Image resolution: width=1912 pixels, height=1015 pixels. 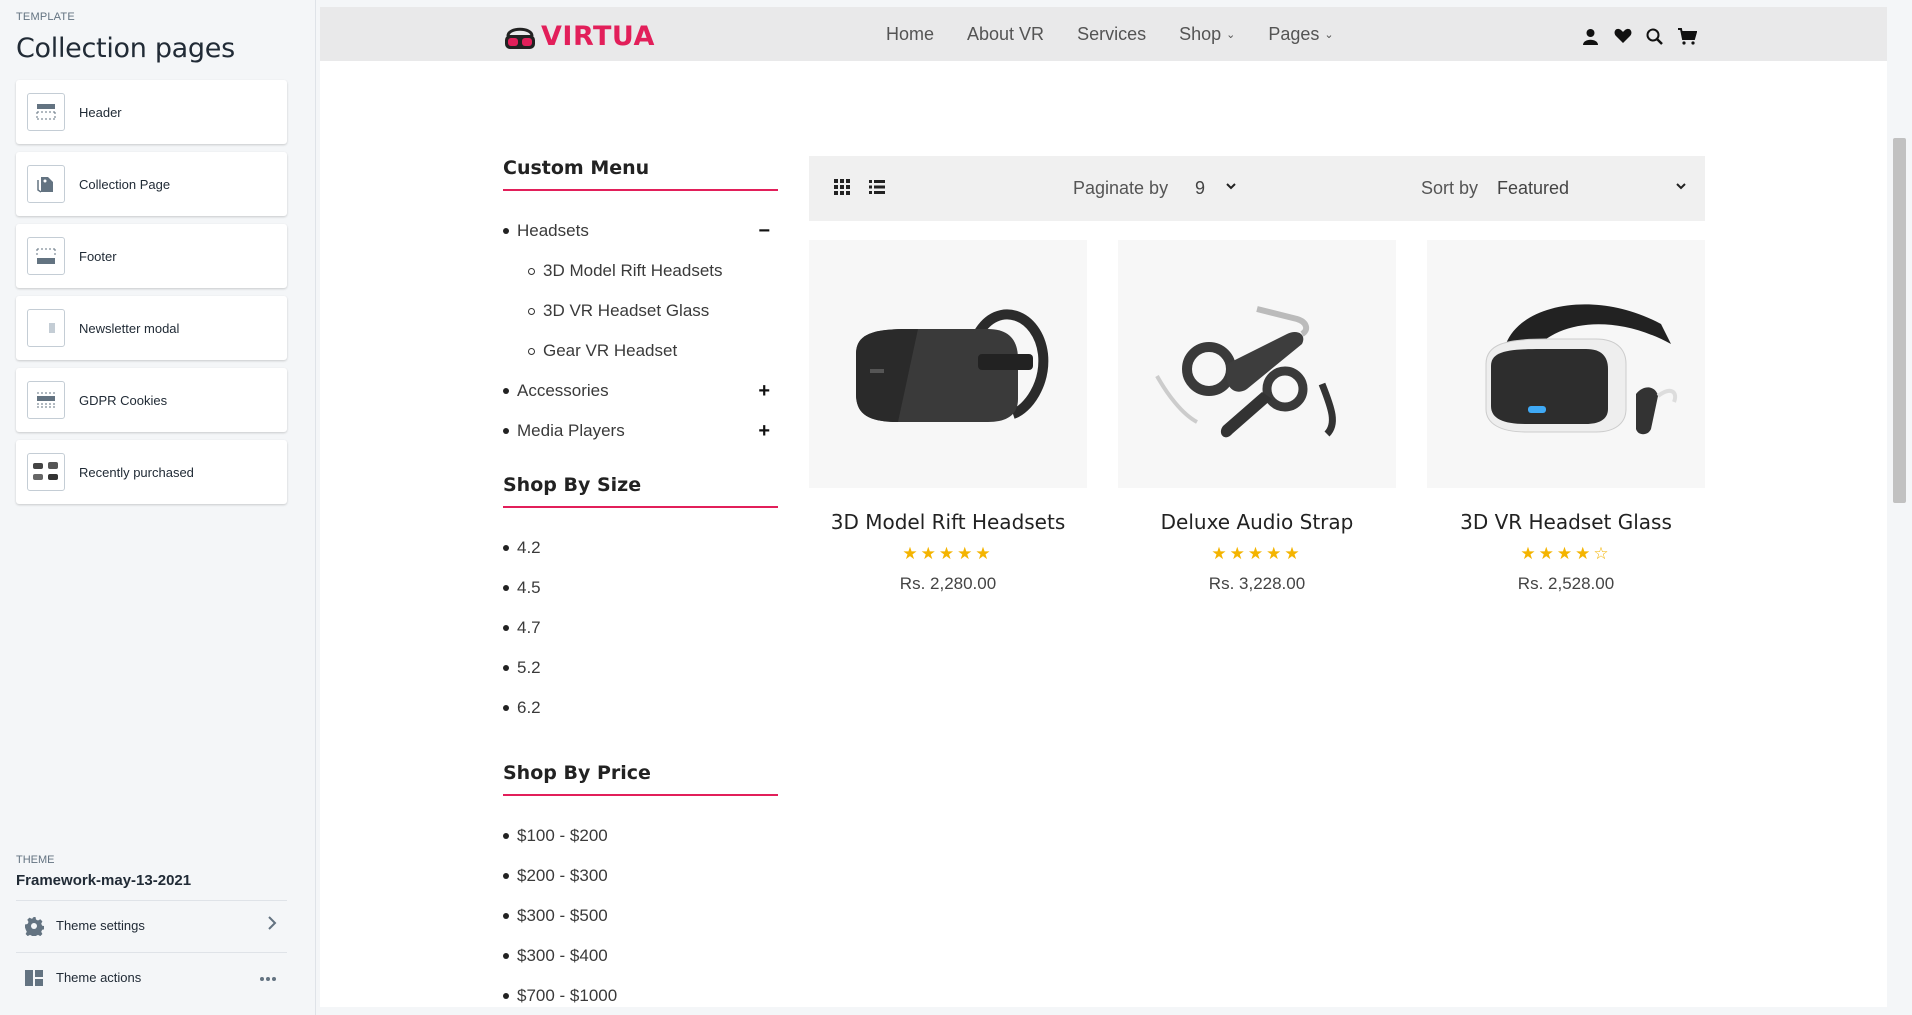 I want to click on product-name: 3D VR Headset Glass, so click(x=1566, y=522).